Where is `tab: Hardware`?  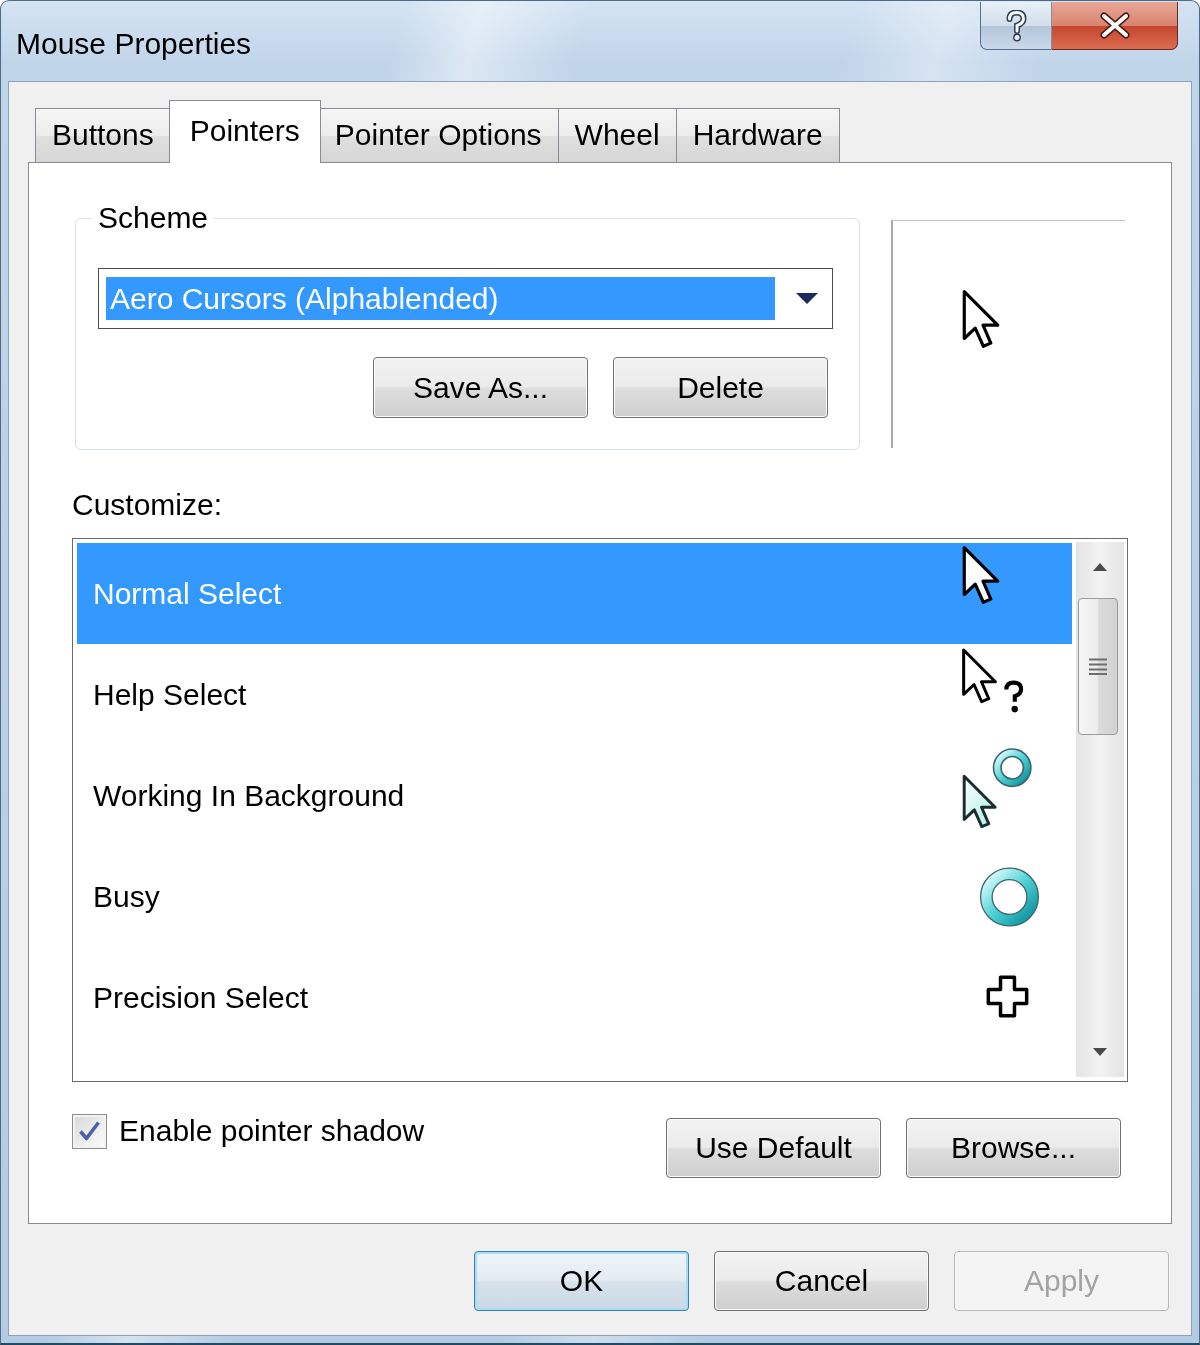
tab: Hardware is located at coordinates (757, 135).